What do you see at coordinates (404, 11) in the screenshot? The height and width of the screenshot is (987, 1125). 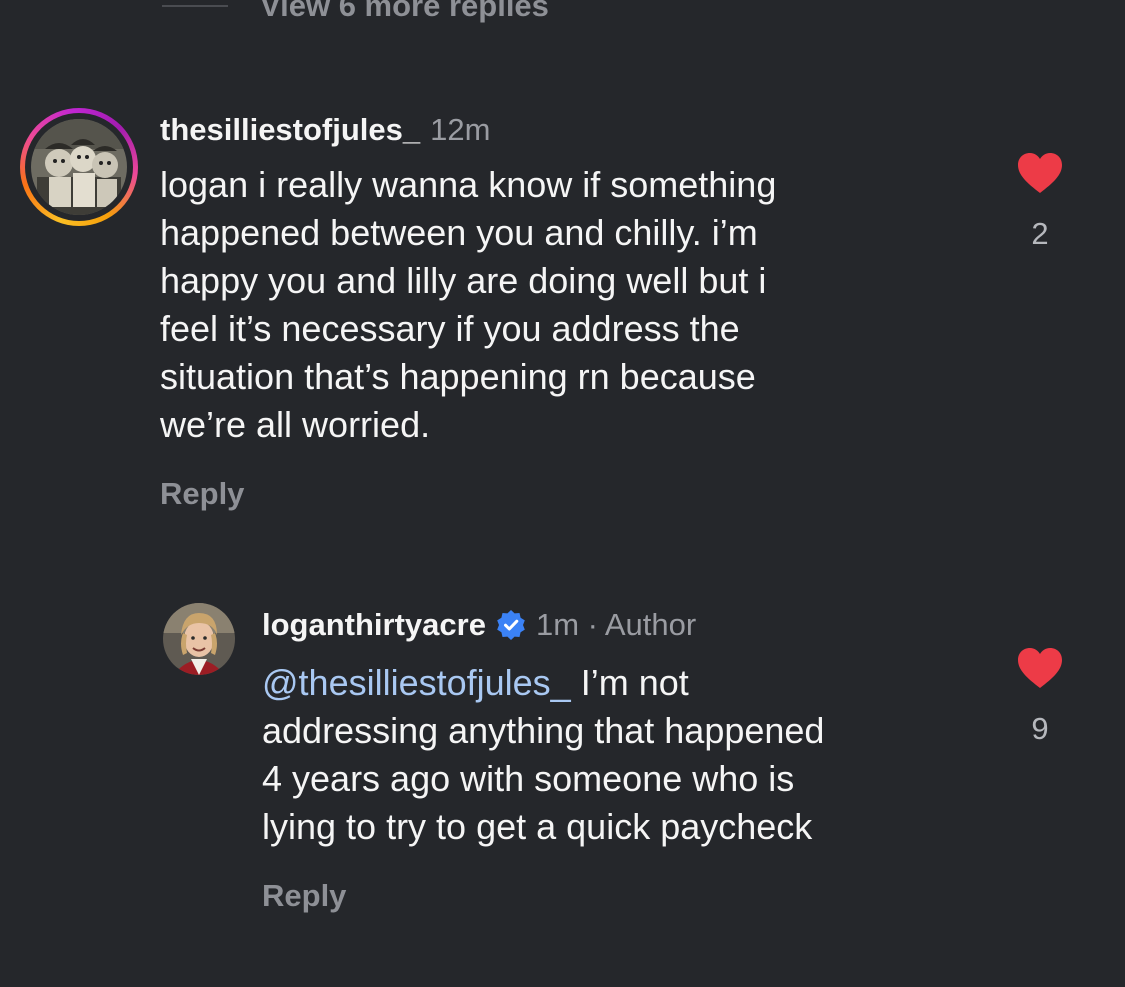 I see `view-more-replies-label: View 6 more replies` at bounding box center [404, 11].